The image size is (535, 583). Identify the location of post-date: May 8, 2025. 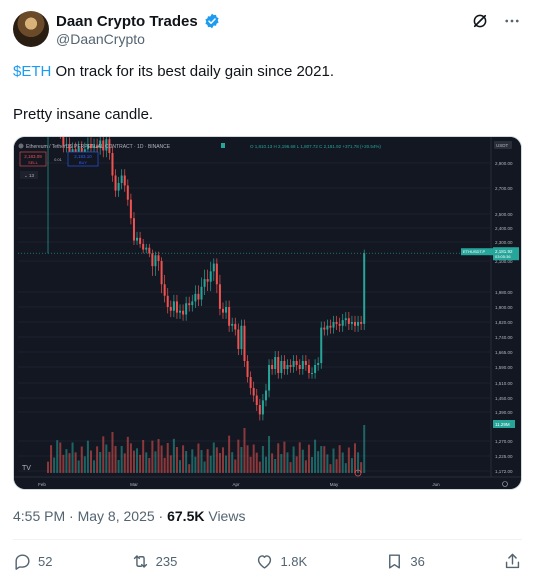
(116, 516).